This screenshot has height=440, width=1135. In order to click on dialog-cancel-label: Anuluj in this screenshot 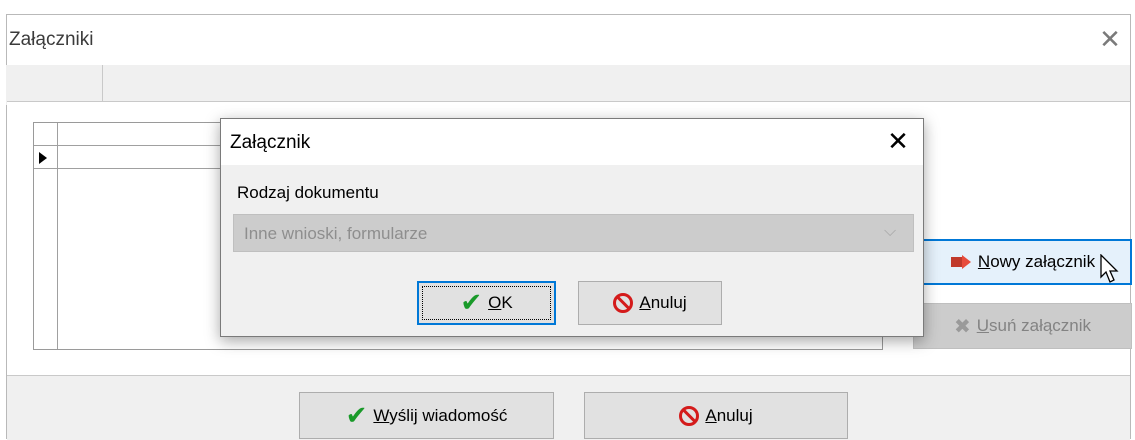, I will do `click(663, 302)`.